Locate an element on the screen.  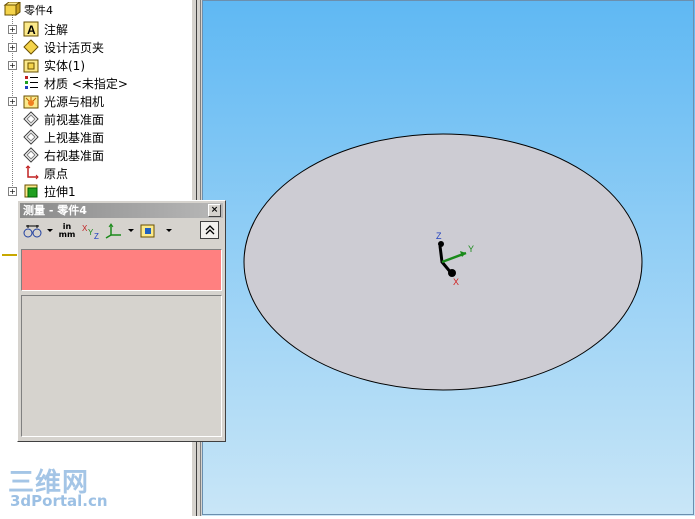
measure-title-bar: 测量 - 零件4 × is located at coordinates (121, 210).